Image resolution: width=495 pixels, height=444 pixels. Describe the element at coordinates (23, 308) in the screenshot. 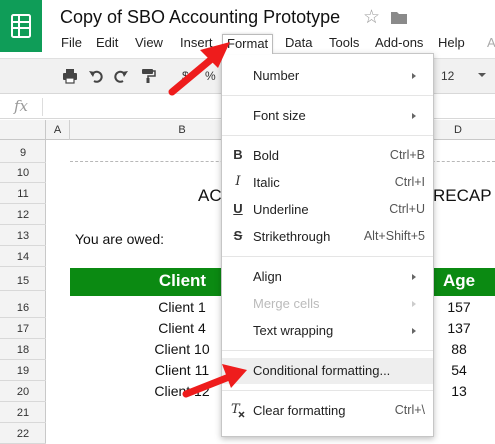

I see `row-header: 16` at that location.